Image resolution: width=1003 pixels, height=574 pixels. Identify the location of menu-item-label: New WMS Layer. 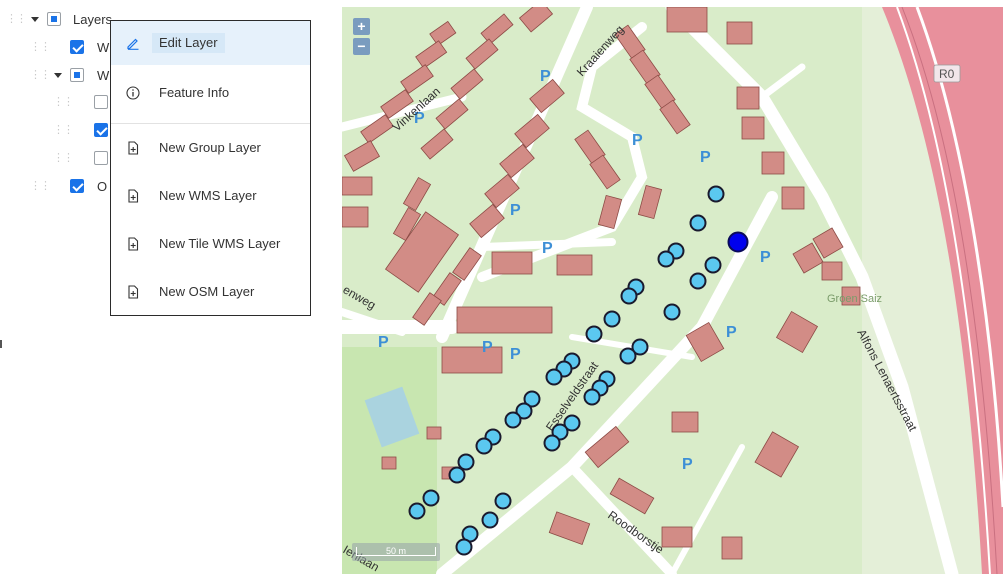
(208, 195).